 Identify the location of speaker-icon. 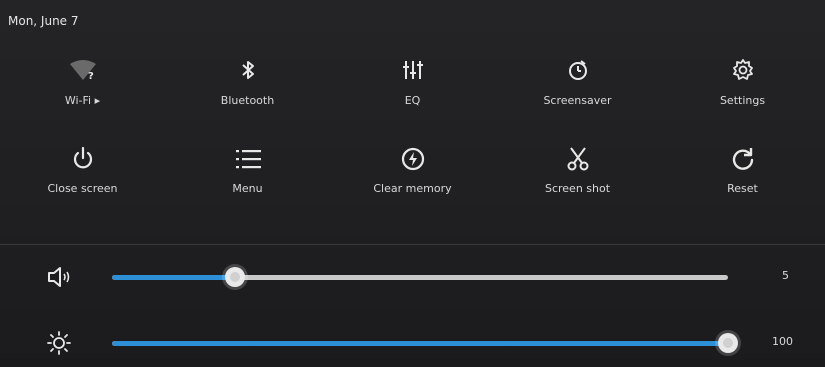
(59, 277).